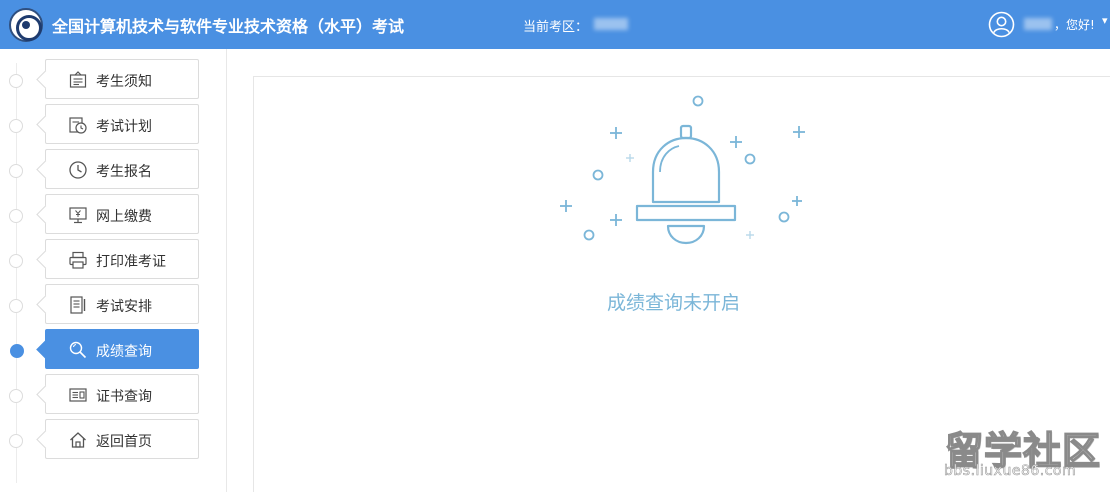 This screenshot has height=492, width=1110. I want to click on sidebar-item-online-payment: 网上缴费, so click(113, 215).